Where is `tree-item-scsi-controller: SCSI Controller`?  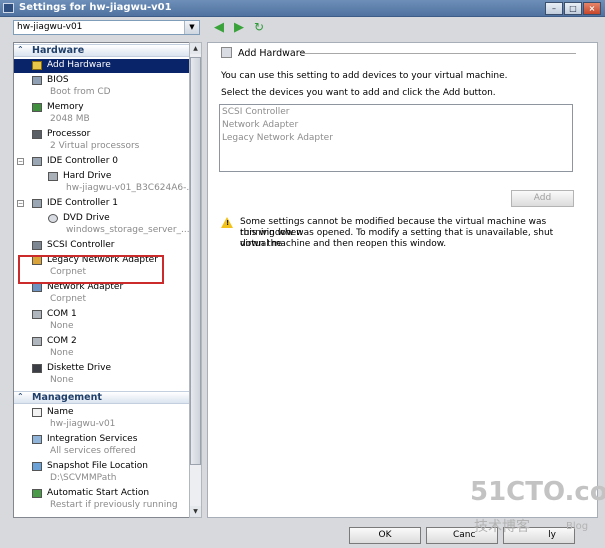
tree-item-scsi-controller: SCSI Controller is located at coordinates (102, 246).